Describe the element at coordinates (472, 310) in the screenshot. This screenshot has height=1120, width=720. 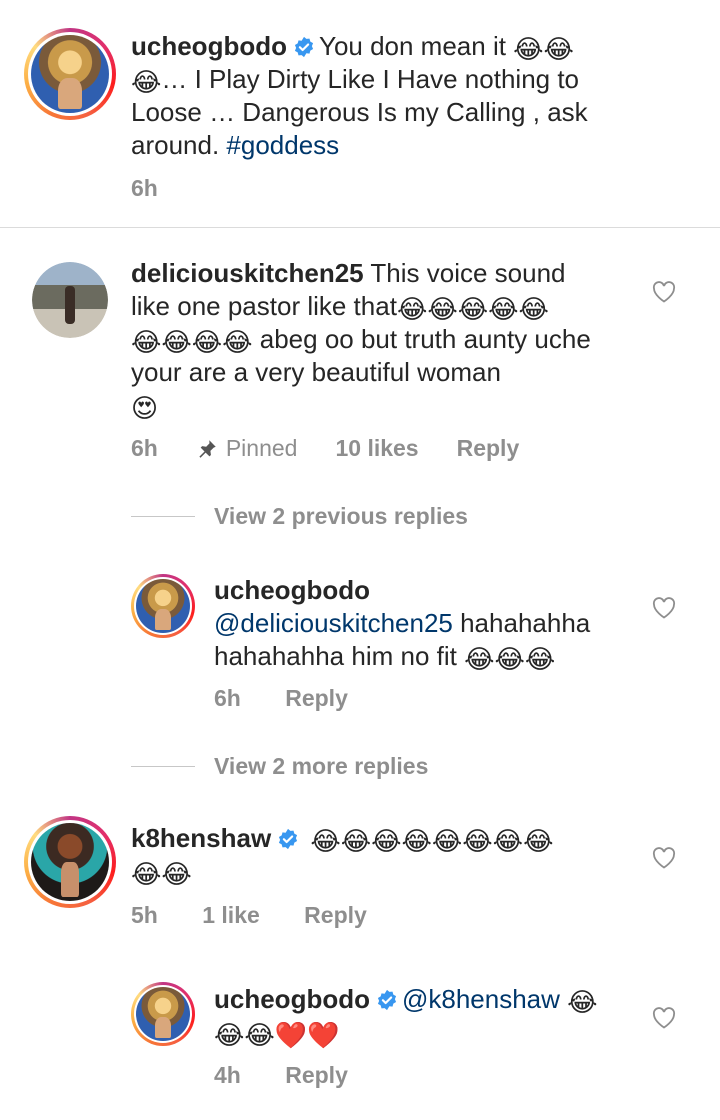
I see `laughing-emoji-icon: 😂😂😂😂😂` at that location.